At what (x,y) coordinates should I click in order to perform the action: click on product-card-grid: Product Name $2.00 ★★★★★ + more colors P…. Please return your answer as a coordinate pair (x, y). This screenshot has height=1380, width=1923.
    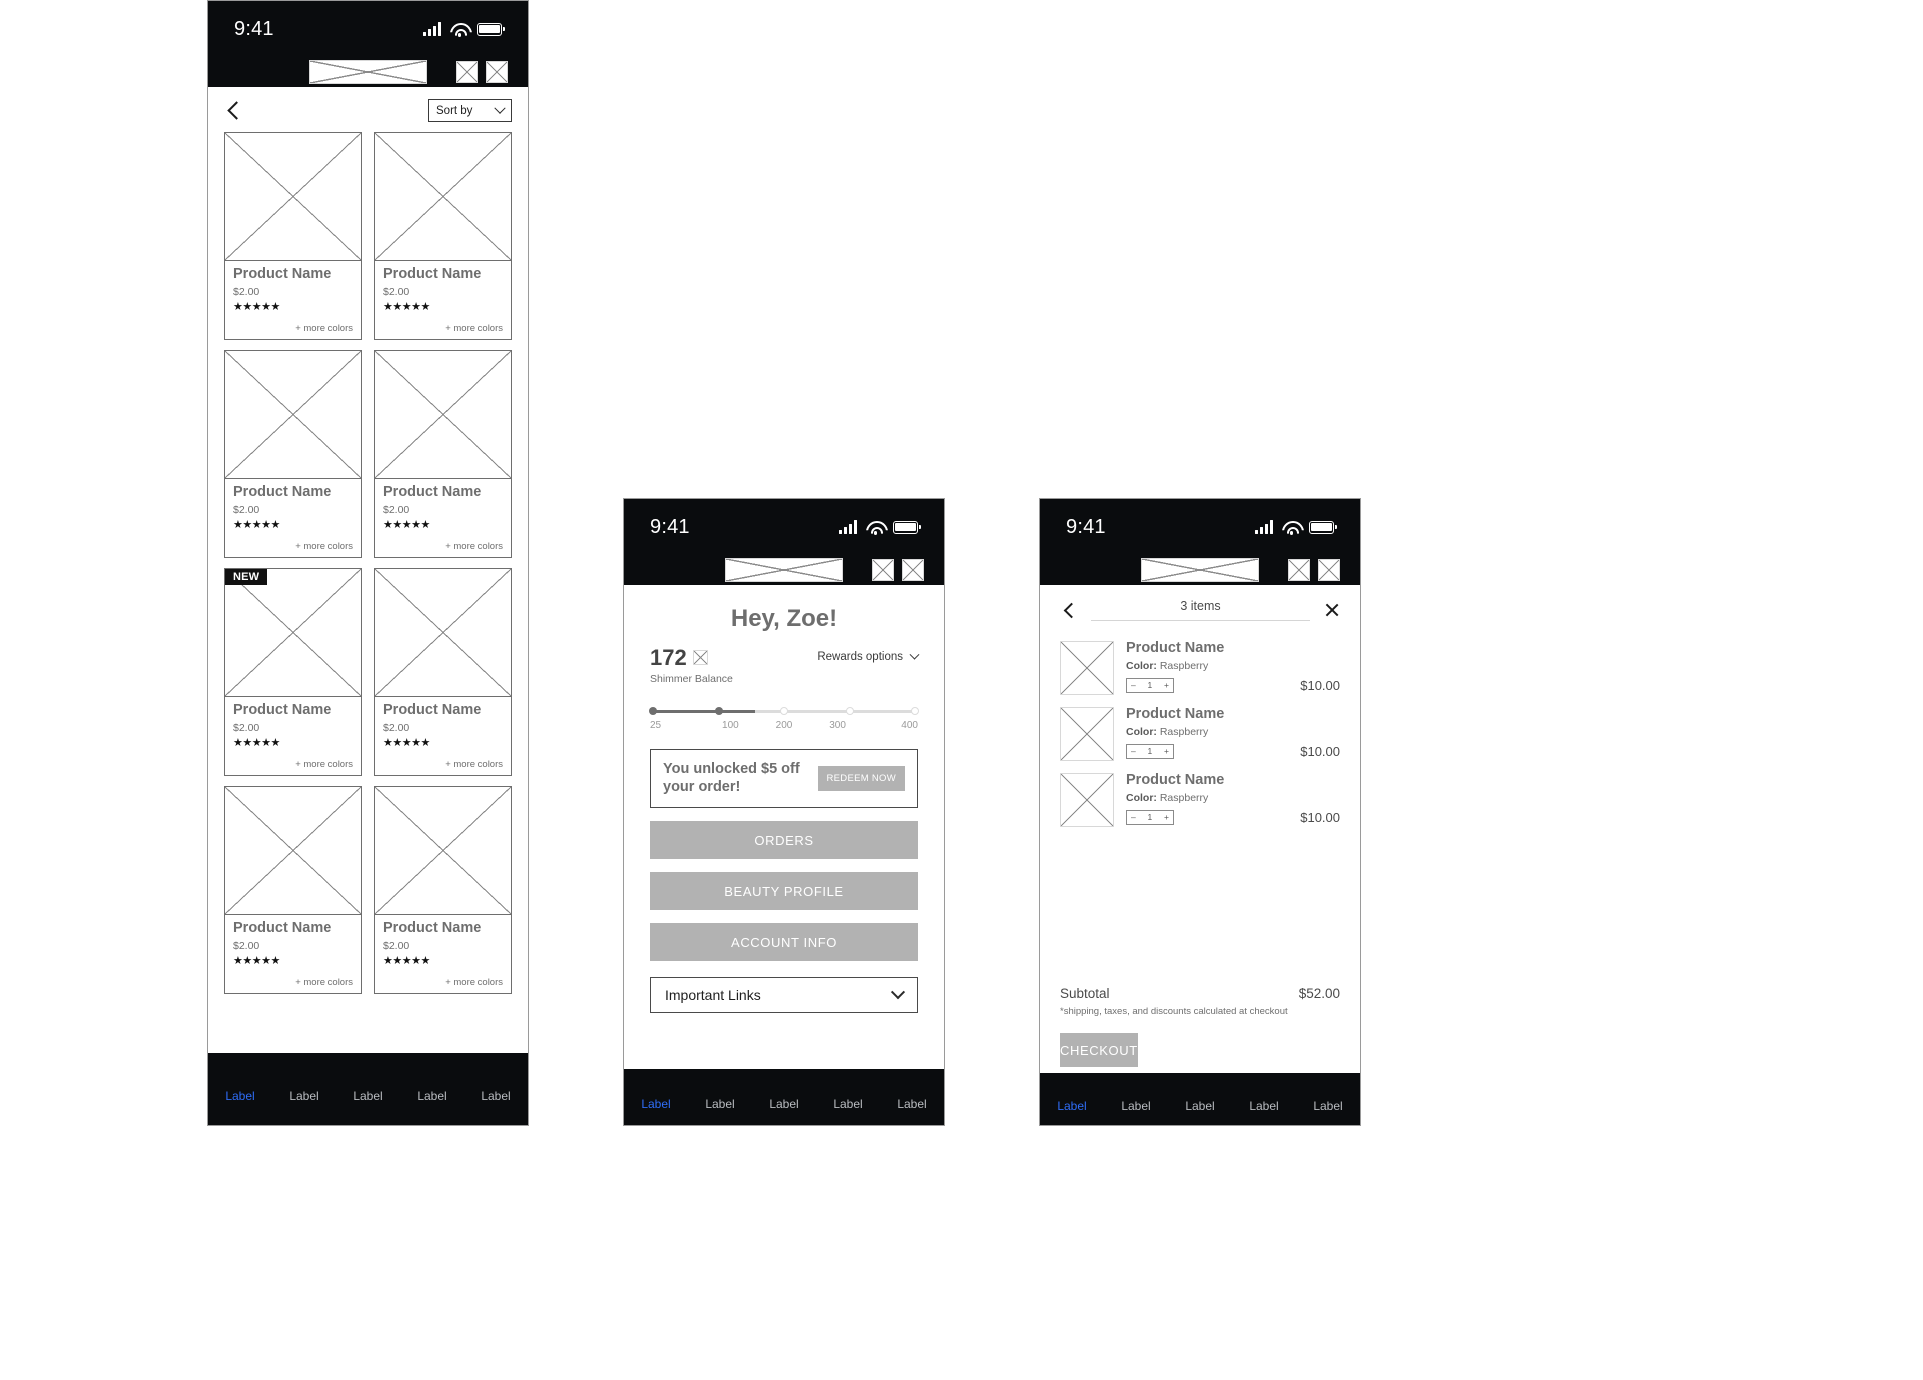
    Looking at the image, I should click on (368, 592).